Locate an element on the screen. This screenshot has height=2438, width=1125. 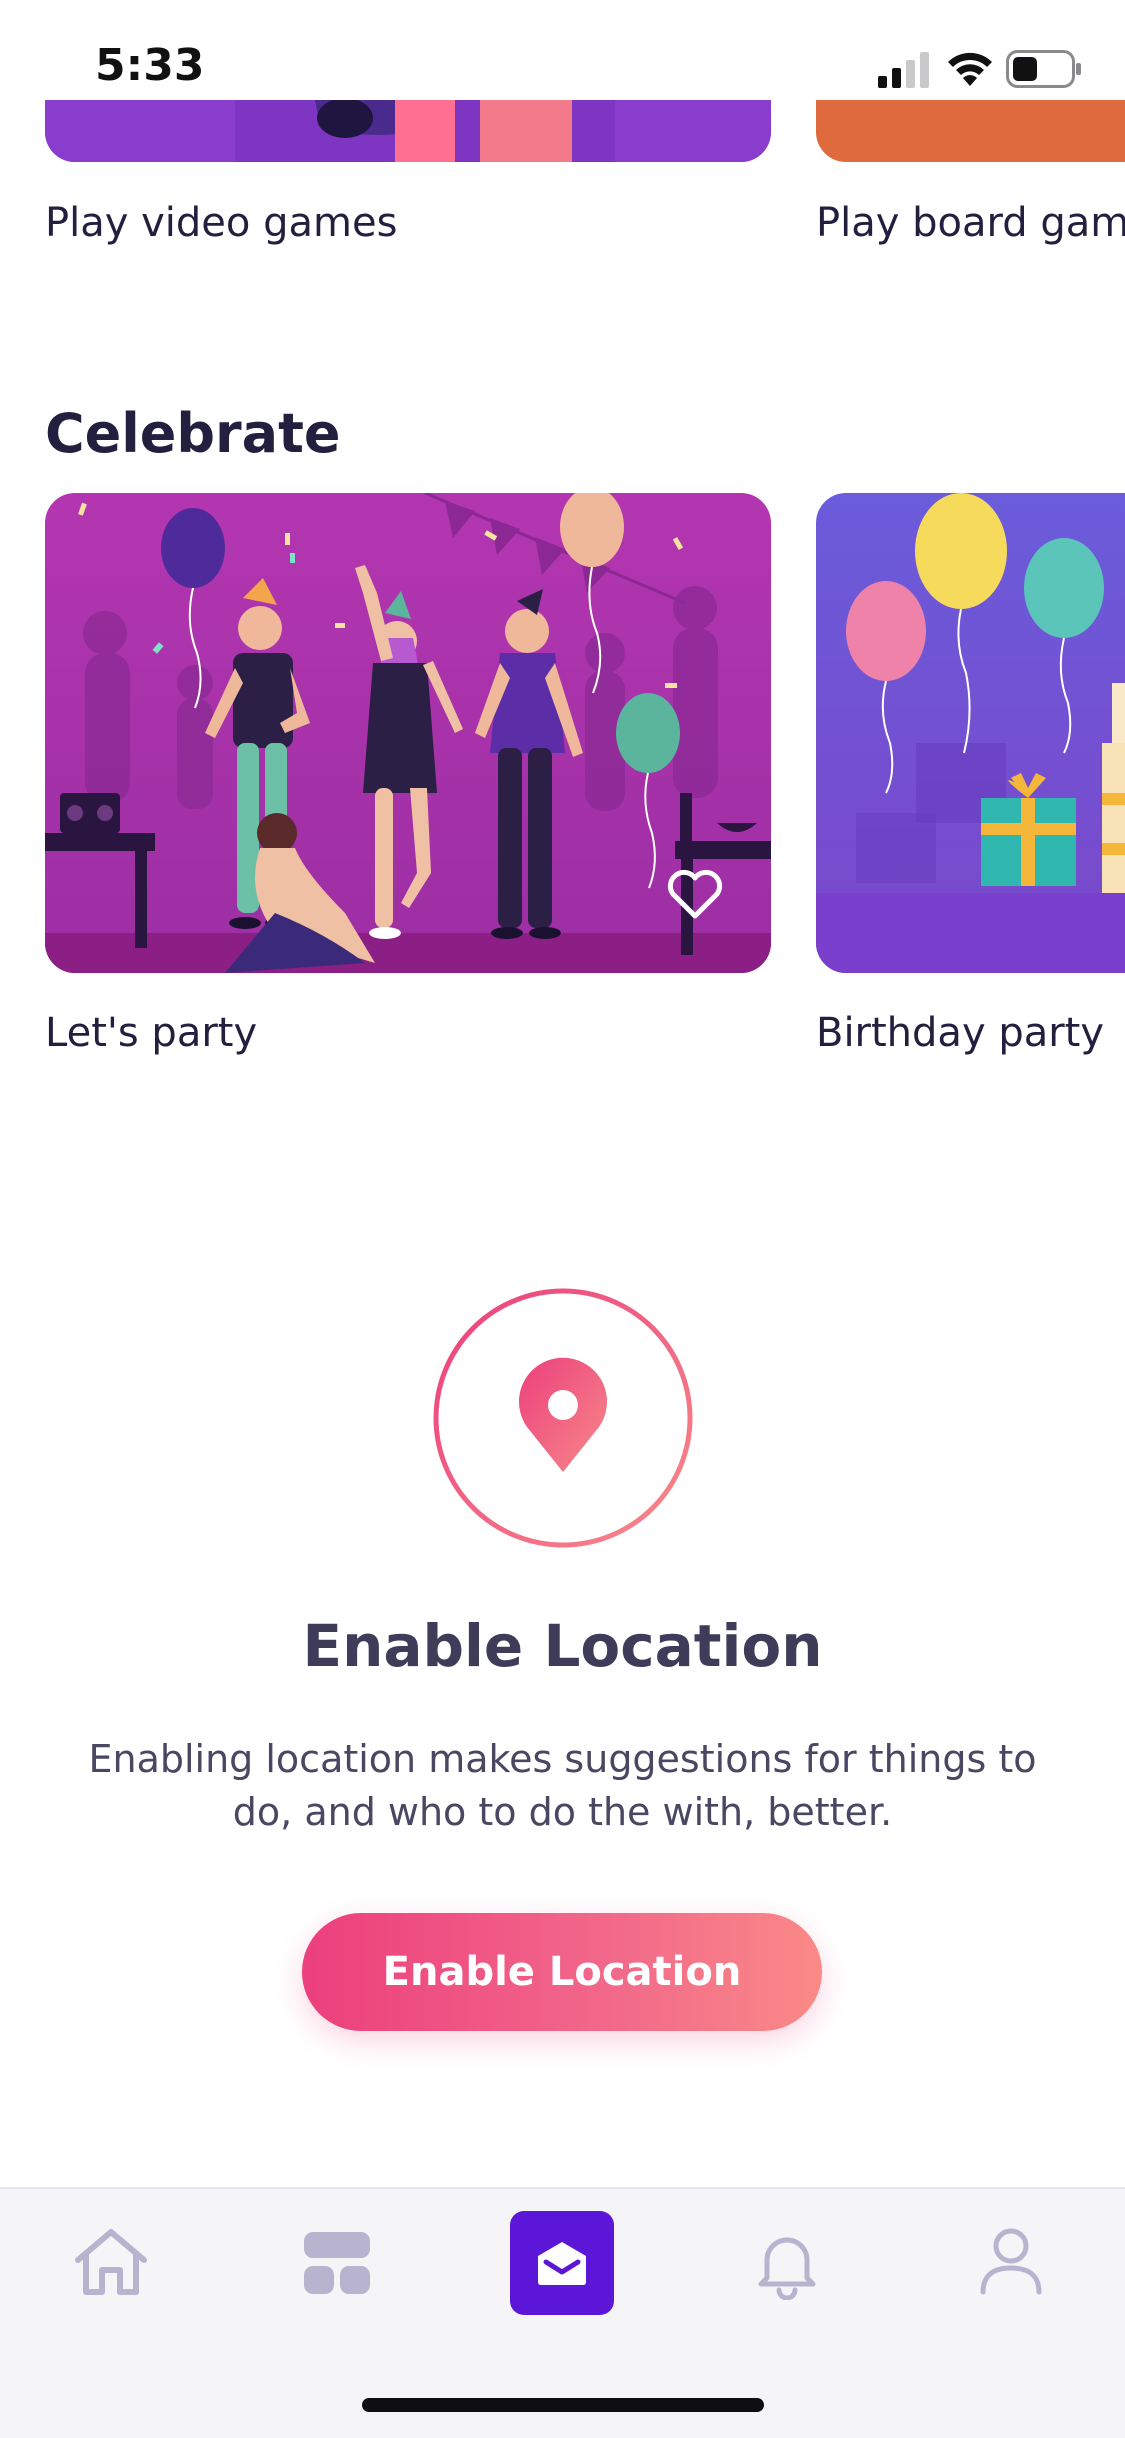
grid-icon is located at coordinates (337, 2263).